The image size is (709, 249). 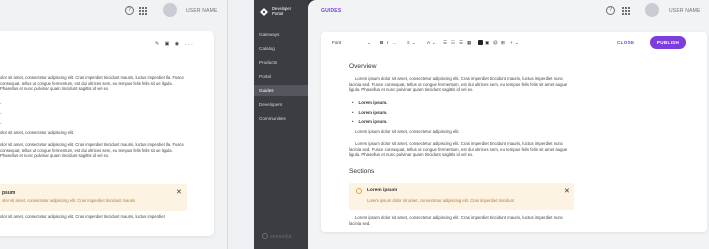 What do you see at coordinates (264, 12) in the screenshot?
I see `logo-mark-icon` at bounding box center [264, 12].